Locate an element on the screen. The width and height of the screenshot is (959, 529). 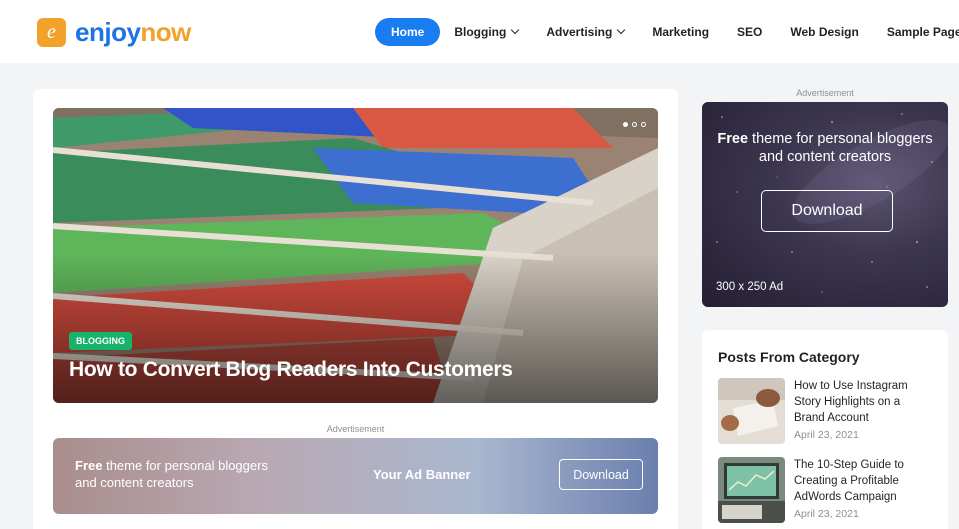
sidebar-ad-text-bold: Free is located at coordinates (733, 139).